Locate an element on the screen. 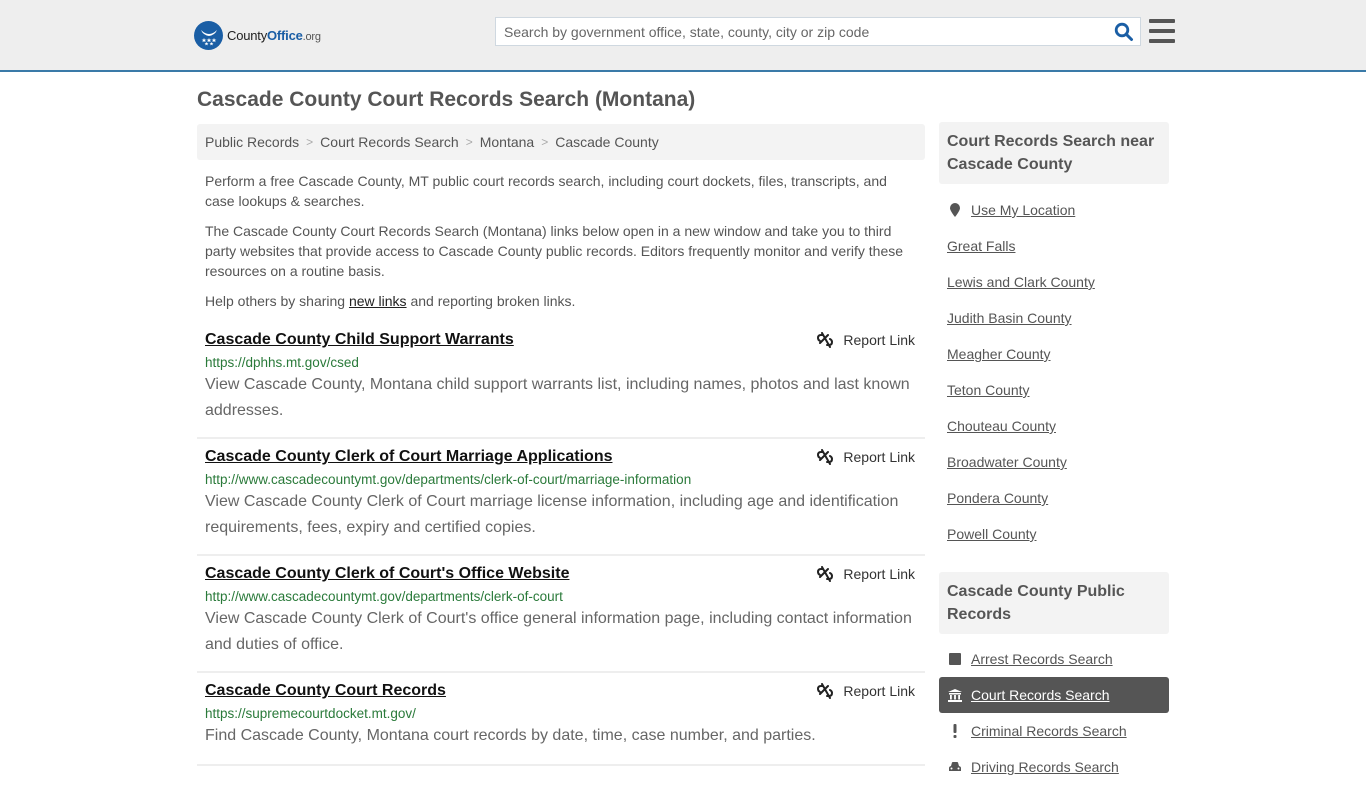  hamburger-menu-icon is located at coordinates (1162, 31).